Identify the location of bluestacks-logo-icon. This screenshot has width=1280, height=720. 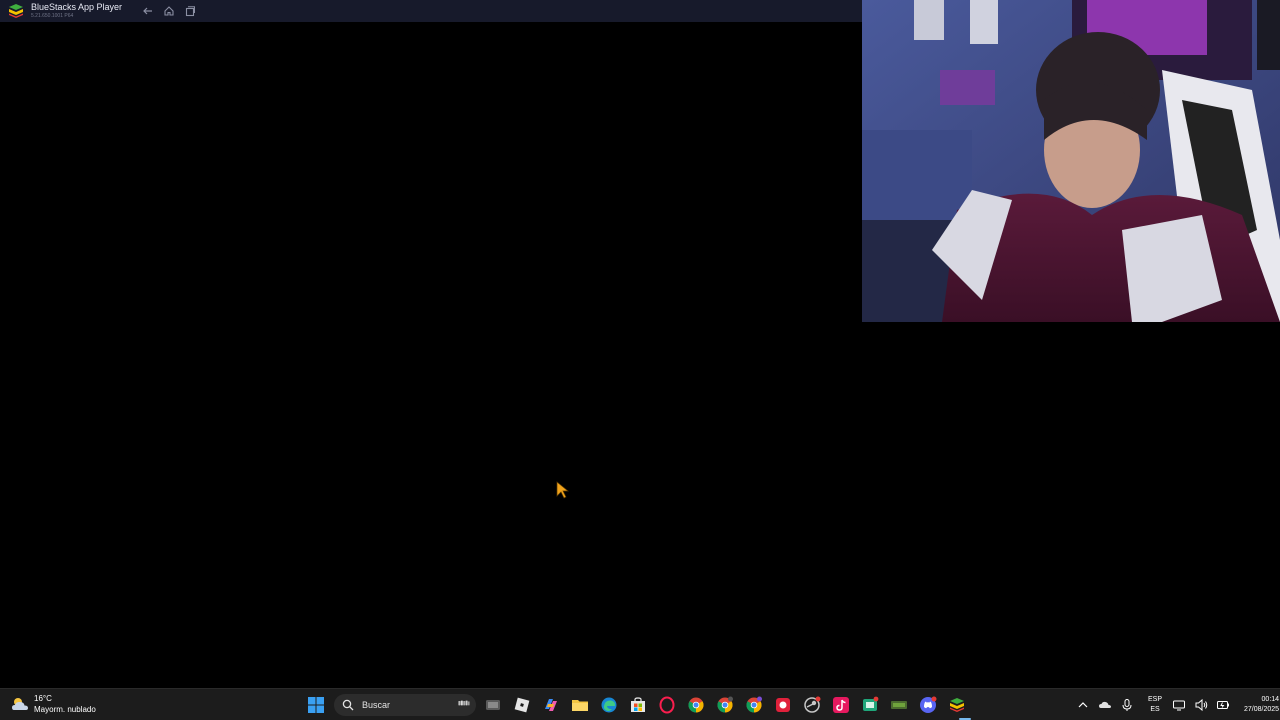
(16, 11).